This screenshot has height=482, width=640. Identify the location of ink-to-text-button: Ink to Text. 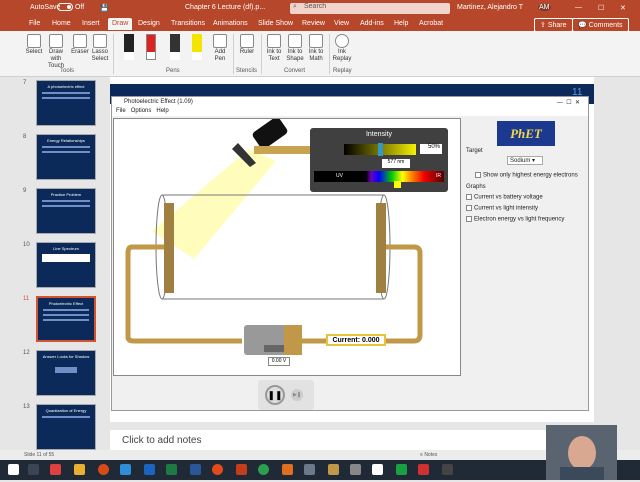
(274, 48).